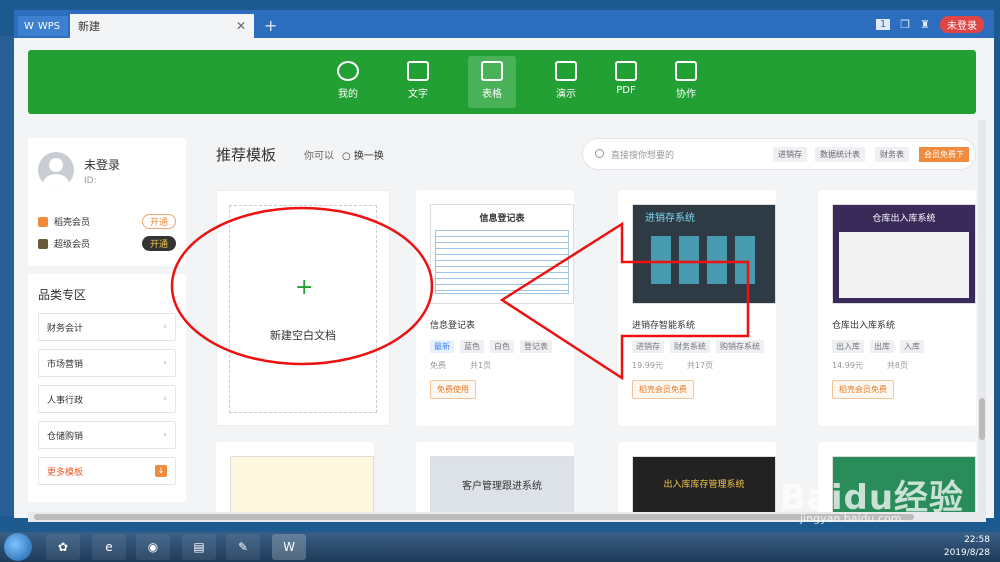  I want to click on new-blank-card: + 新建空白文档, so click(303, 308).